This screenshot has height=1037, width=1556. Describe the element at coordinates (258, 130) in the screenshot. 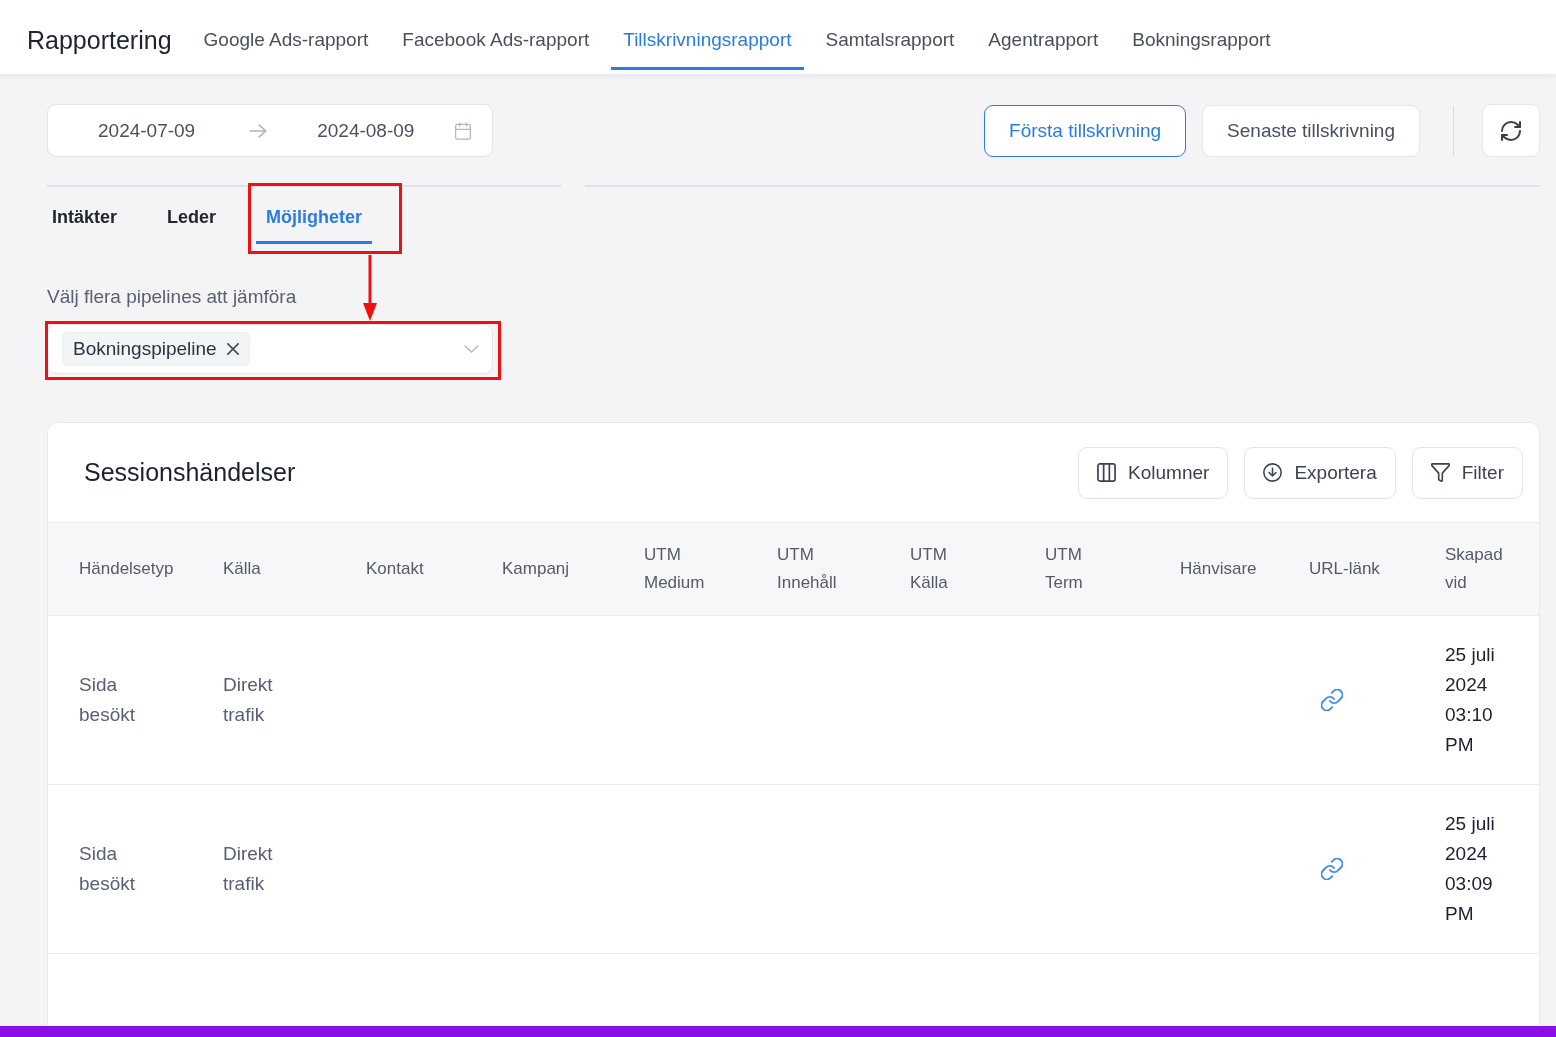

I see `arrow-right-icon` at that location.